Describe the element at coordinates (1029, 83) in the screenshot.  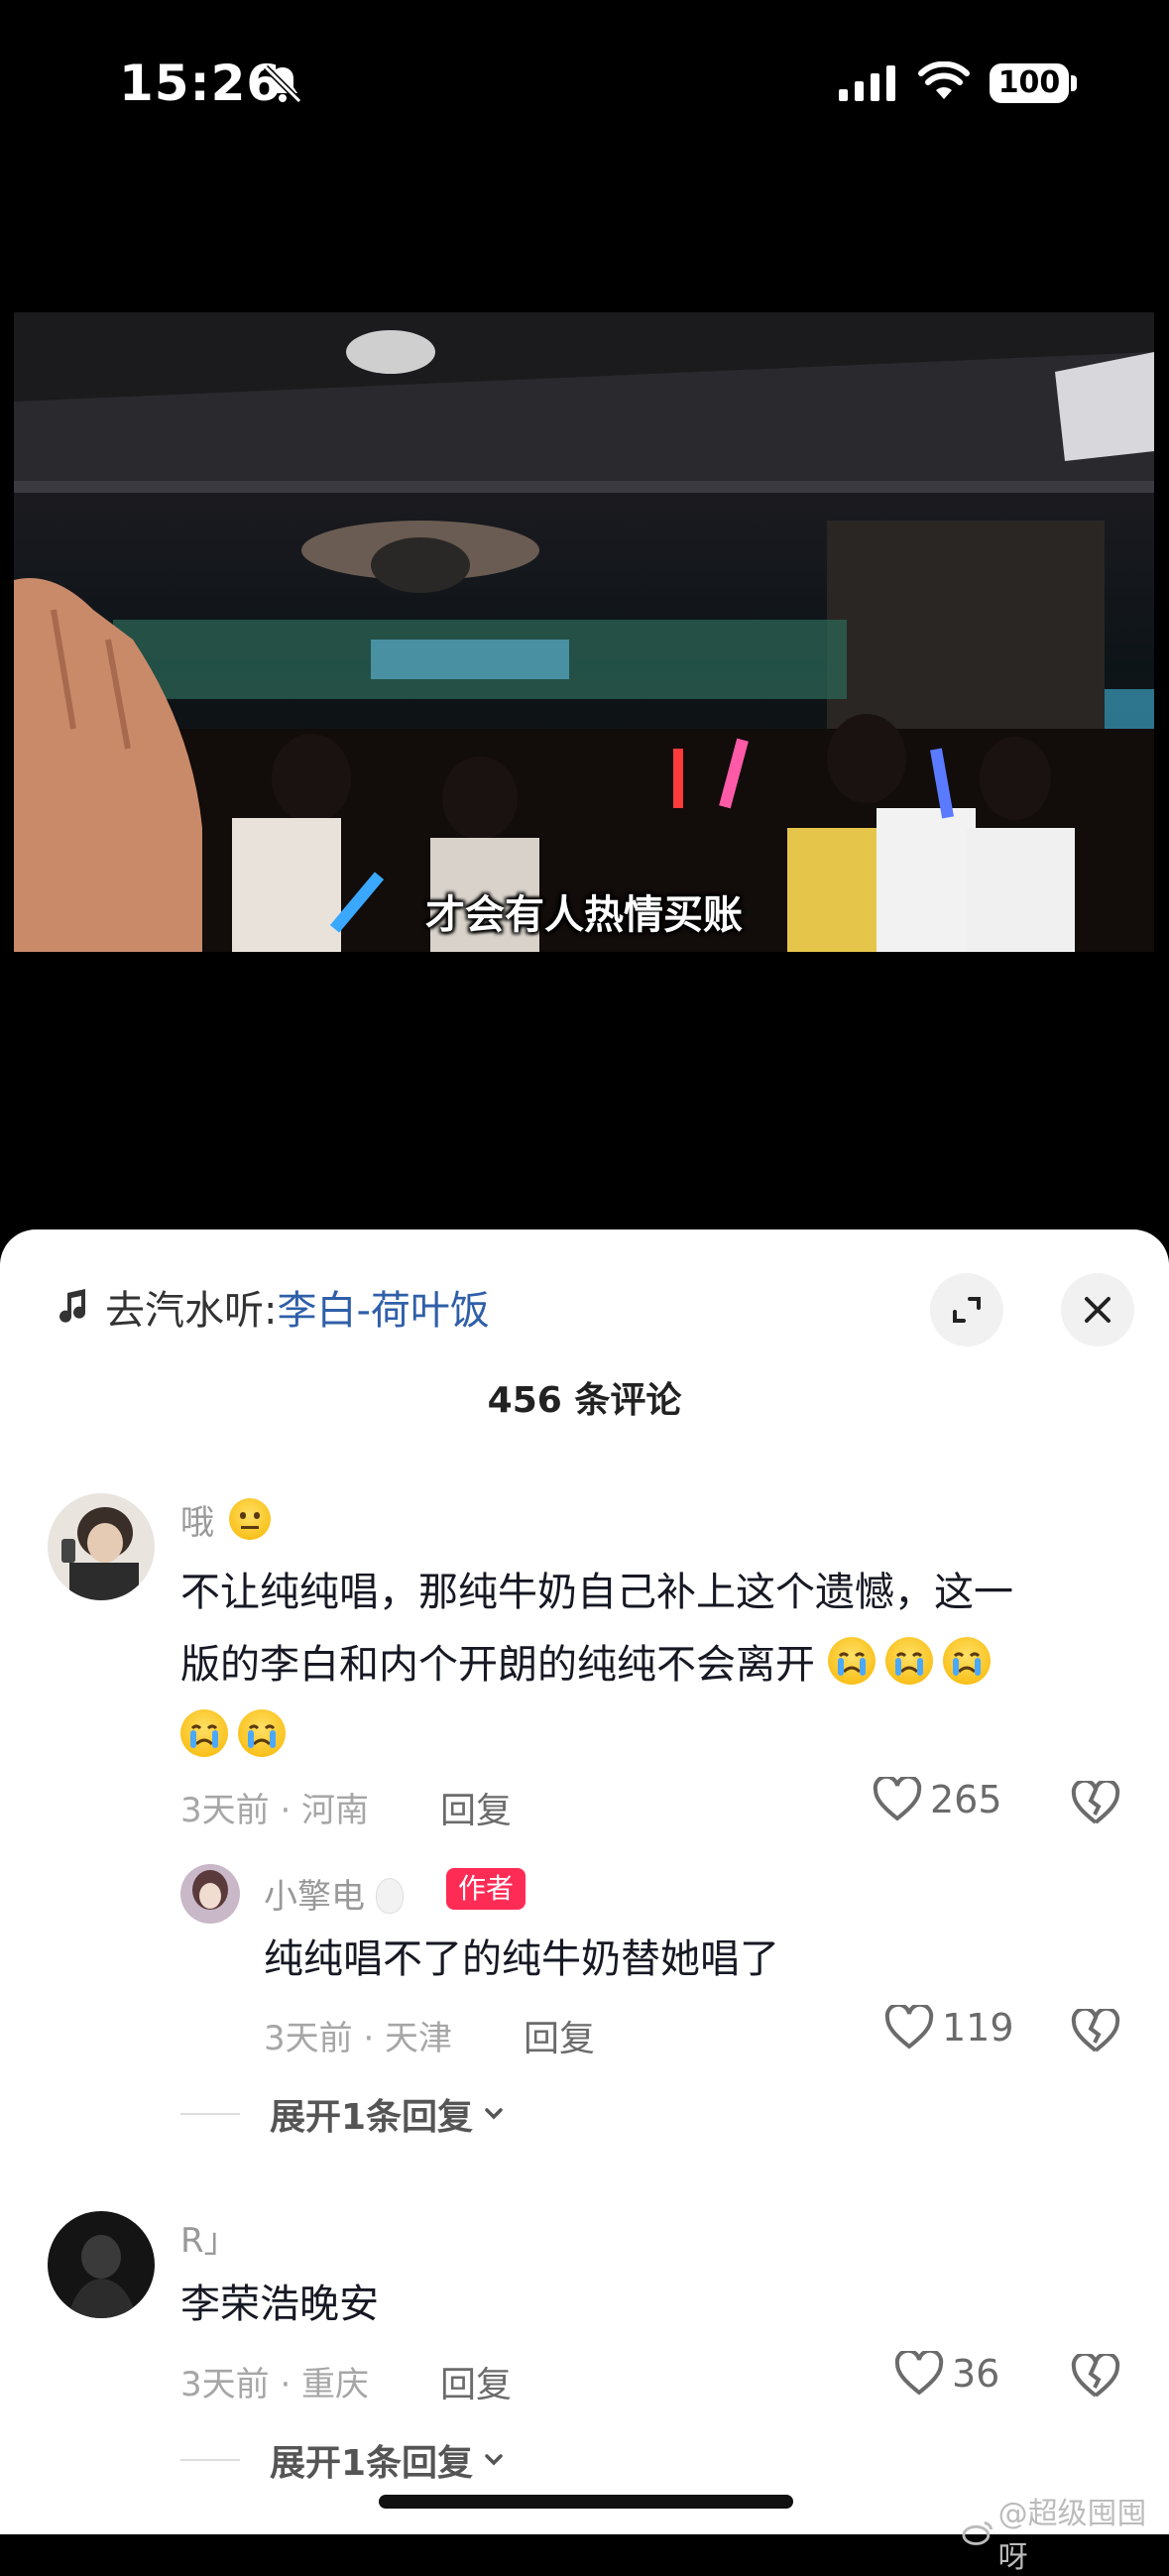
I see `battery-indicator: 100` at that location.